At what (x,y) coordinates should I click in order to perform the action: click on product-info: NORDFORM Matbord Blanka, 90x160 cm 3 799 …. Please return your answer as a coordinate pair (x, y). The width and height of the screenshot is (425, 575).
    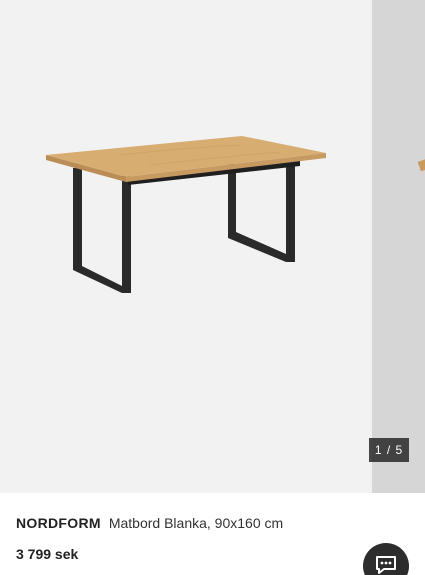
    Looking at the image, I should click on (212, 534).